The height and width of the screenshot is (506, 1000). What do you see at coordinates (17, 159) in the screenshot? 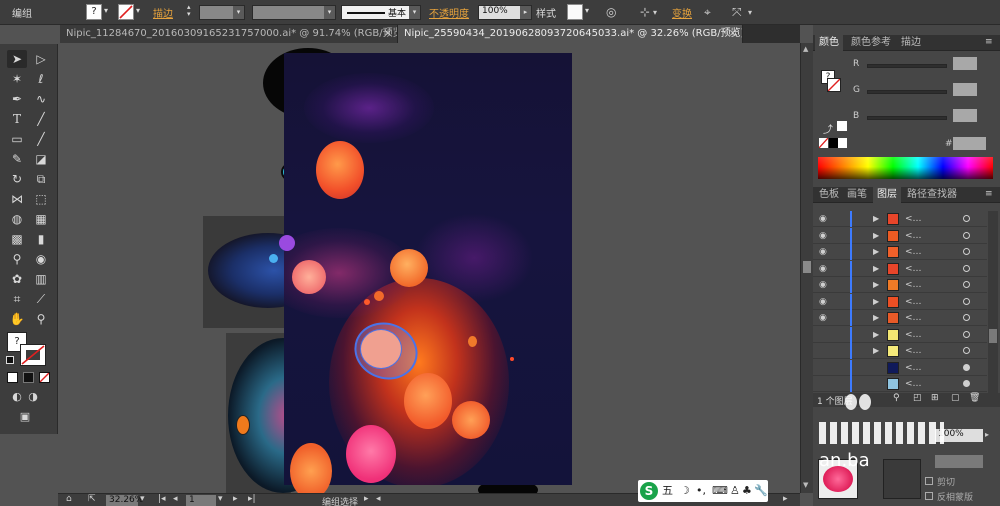
I see `pencil-tool-icon: ✎` at bounding box center [17, 159].